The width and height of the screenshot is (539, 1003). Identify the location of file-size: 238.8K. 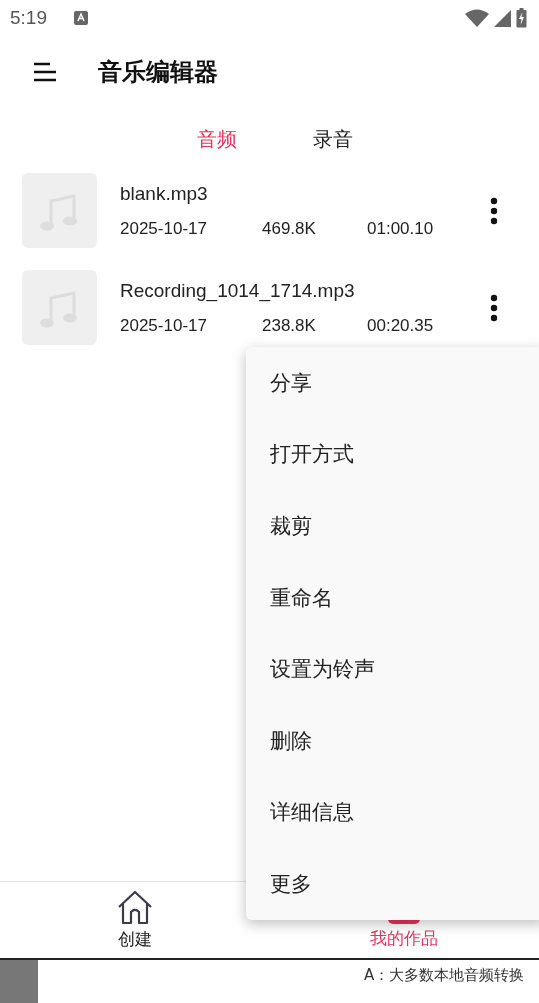
(289, 325).